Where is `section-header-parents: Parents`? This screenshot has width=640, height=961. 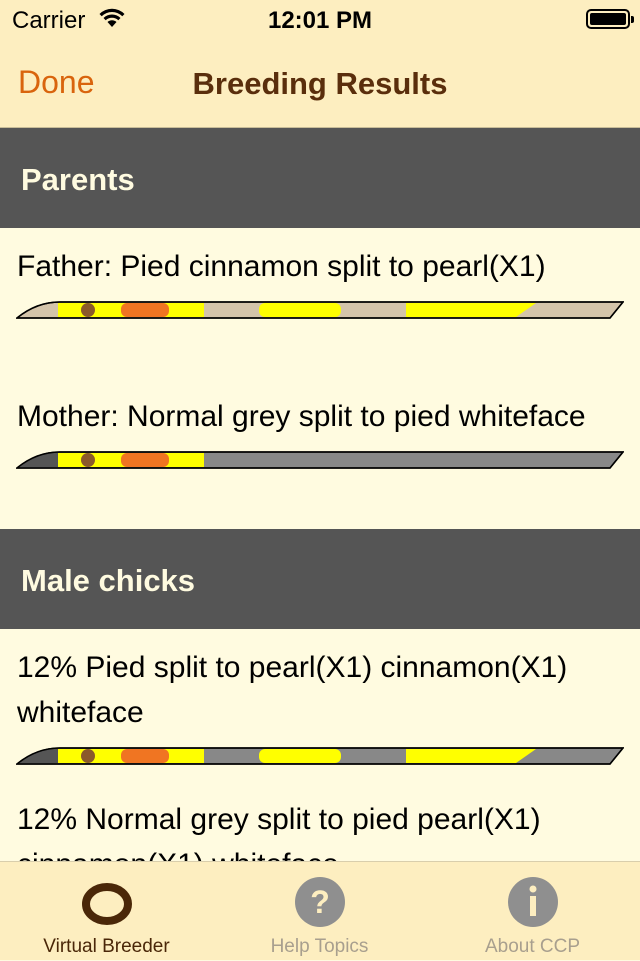
section-header-parents: Parents is located at coordinates (320, 178).